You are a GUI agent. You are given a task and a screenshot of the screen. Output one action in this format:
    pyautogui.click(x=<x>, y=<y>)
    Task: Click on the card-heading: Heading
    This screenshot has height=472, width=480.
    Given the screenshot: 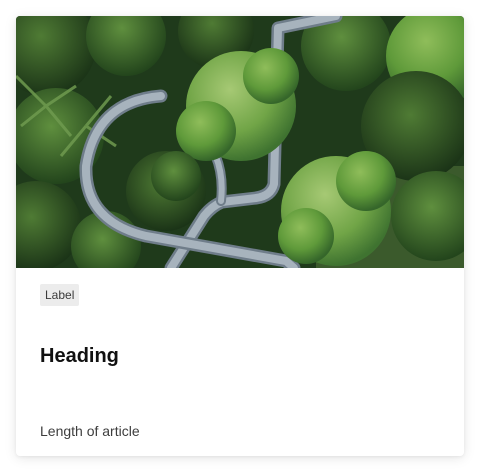 What is the action you would take?
    pyautogui.click(x=79, y=356)
    